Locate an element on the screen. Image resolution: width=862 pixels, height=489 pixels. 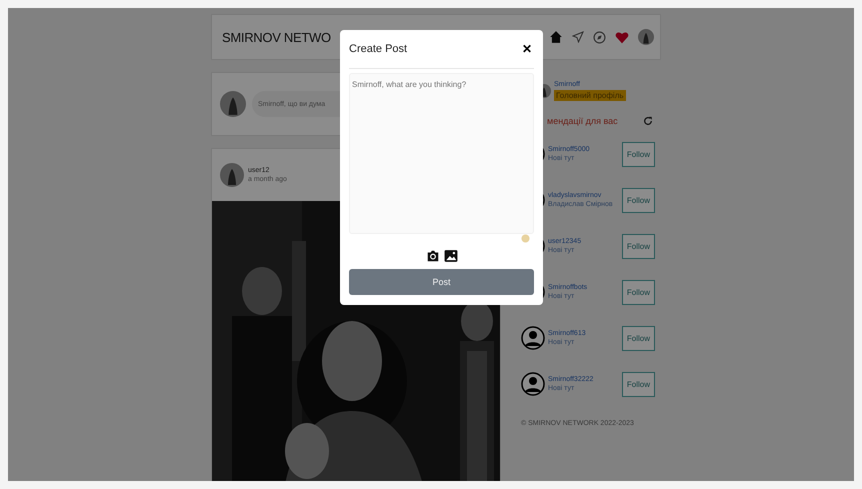
post-text-field: Smirnoff, what are you thinking? is located at coordinates (441, 153).